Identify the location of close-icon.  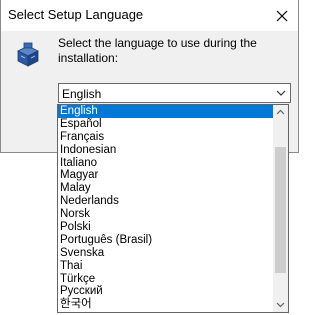
(282, 15).